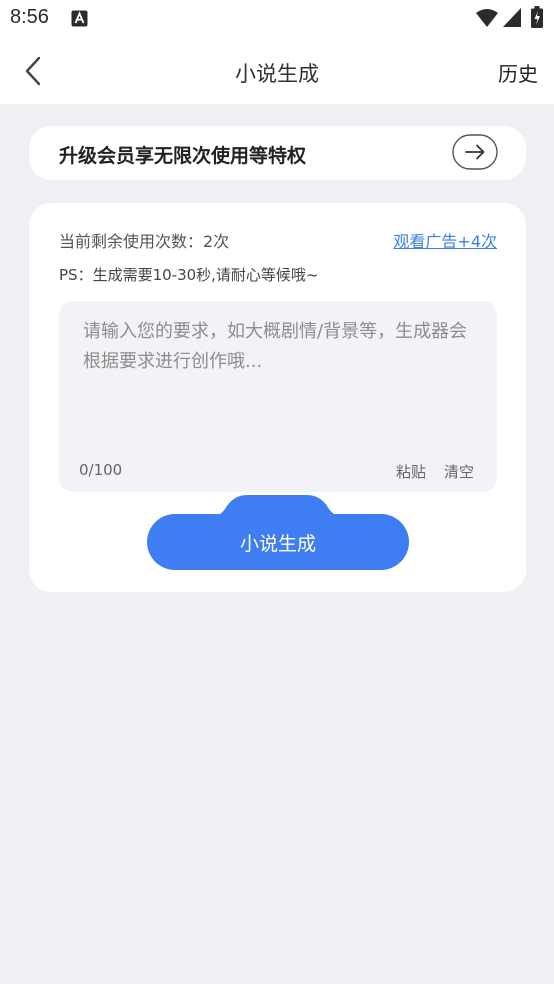 This screenshot has height=984, width=554. Describe the element at coordinates (144, 241) in the screenshot. I see `remaining-uses-text: 当前剩余使用次数：2次` at that location.